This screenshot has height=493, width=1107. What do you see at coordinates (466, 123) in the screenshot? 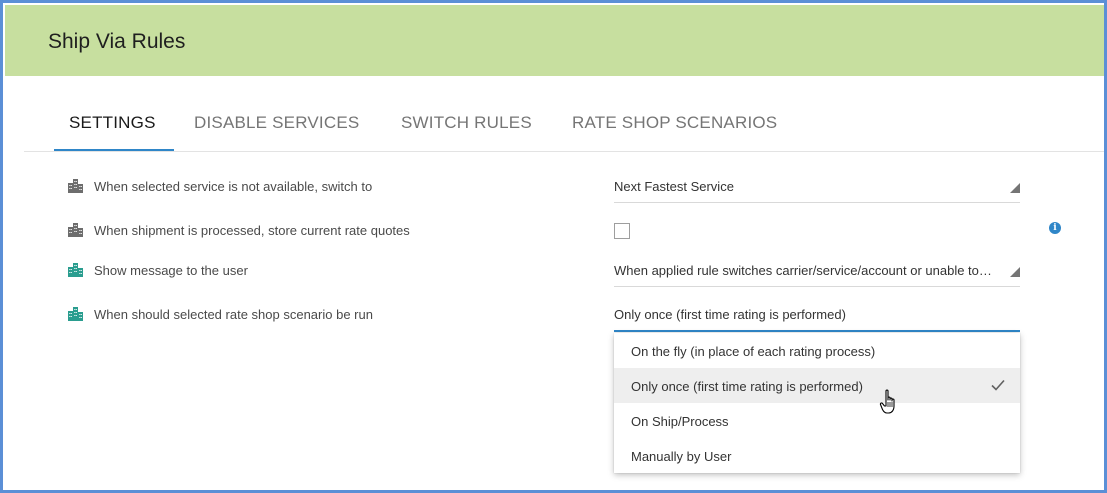
I see `tab-switch-rules: SWITCH RULES` at bounding box center [466, 123].